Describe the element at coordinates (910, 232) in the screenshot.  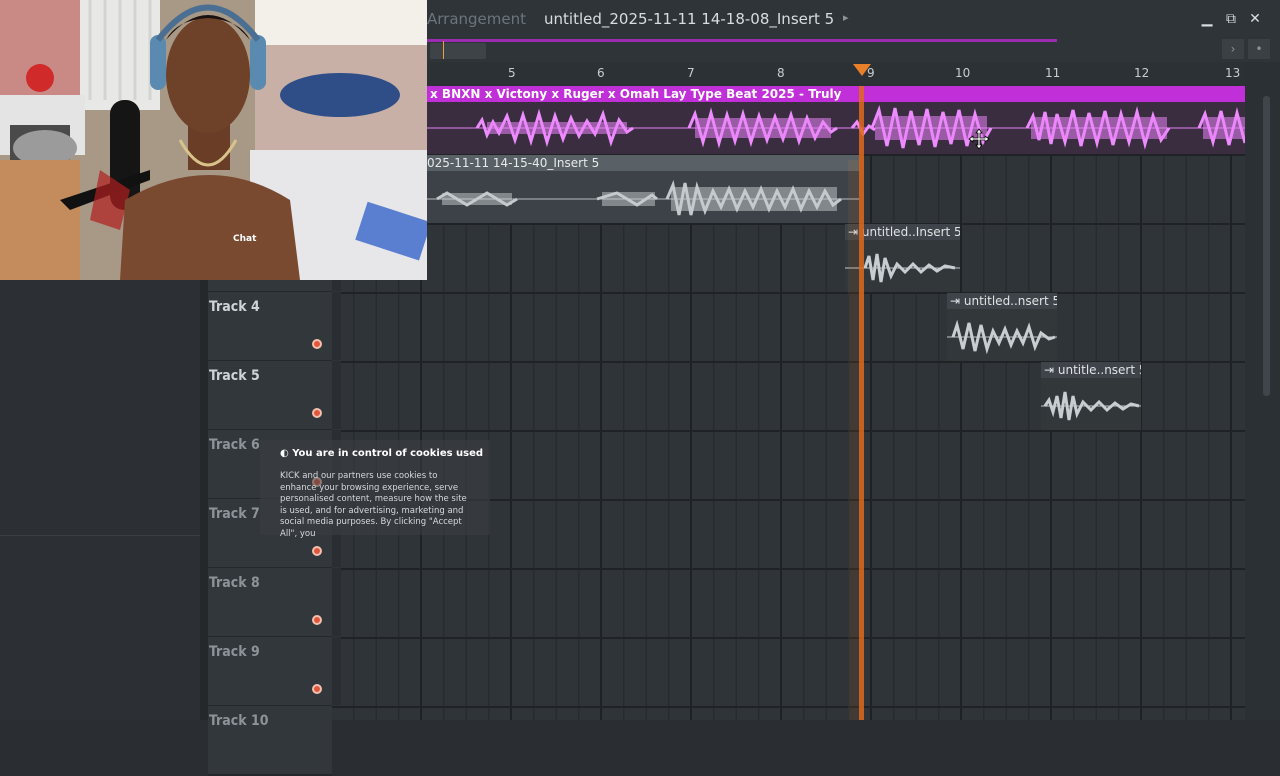
I see `clip-title: untitled..Insert 5` at that location.